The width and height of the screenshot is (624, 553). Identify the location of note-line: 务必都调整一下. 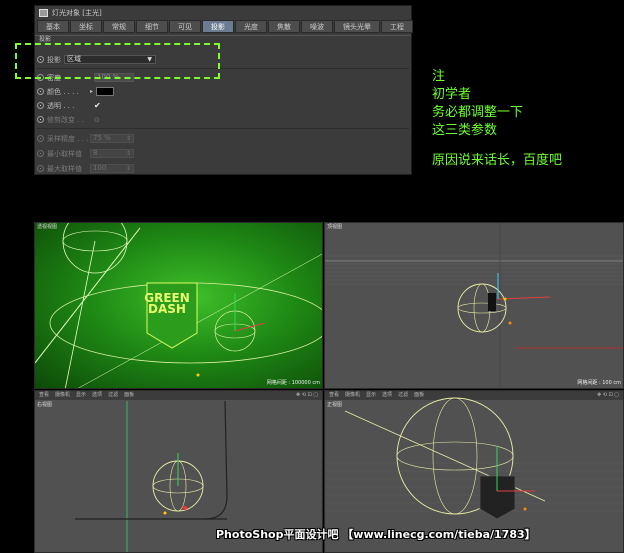
(478, 112).